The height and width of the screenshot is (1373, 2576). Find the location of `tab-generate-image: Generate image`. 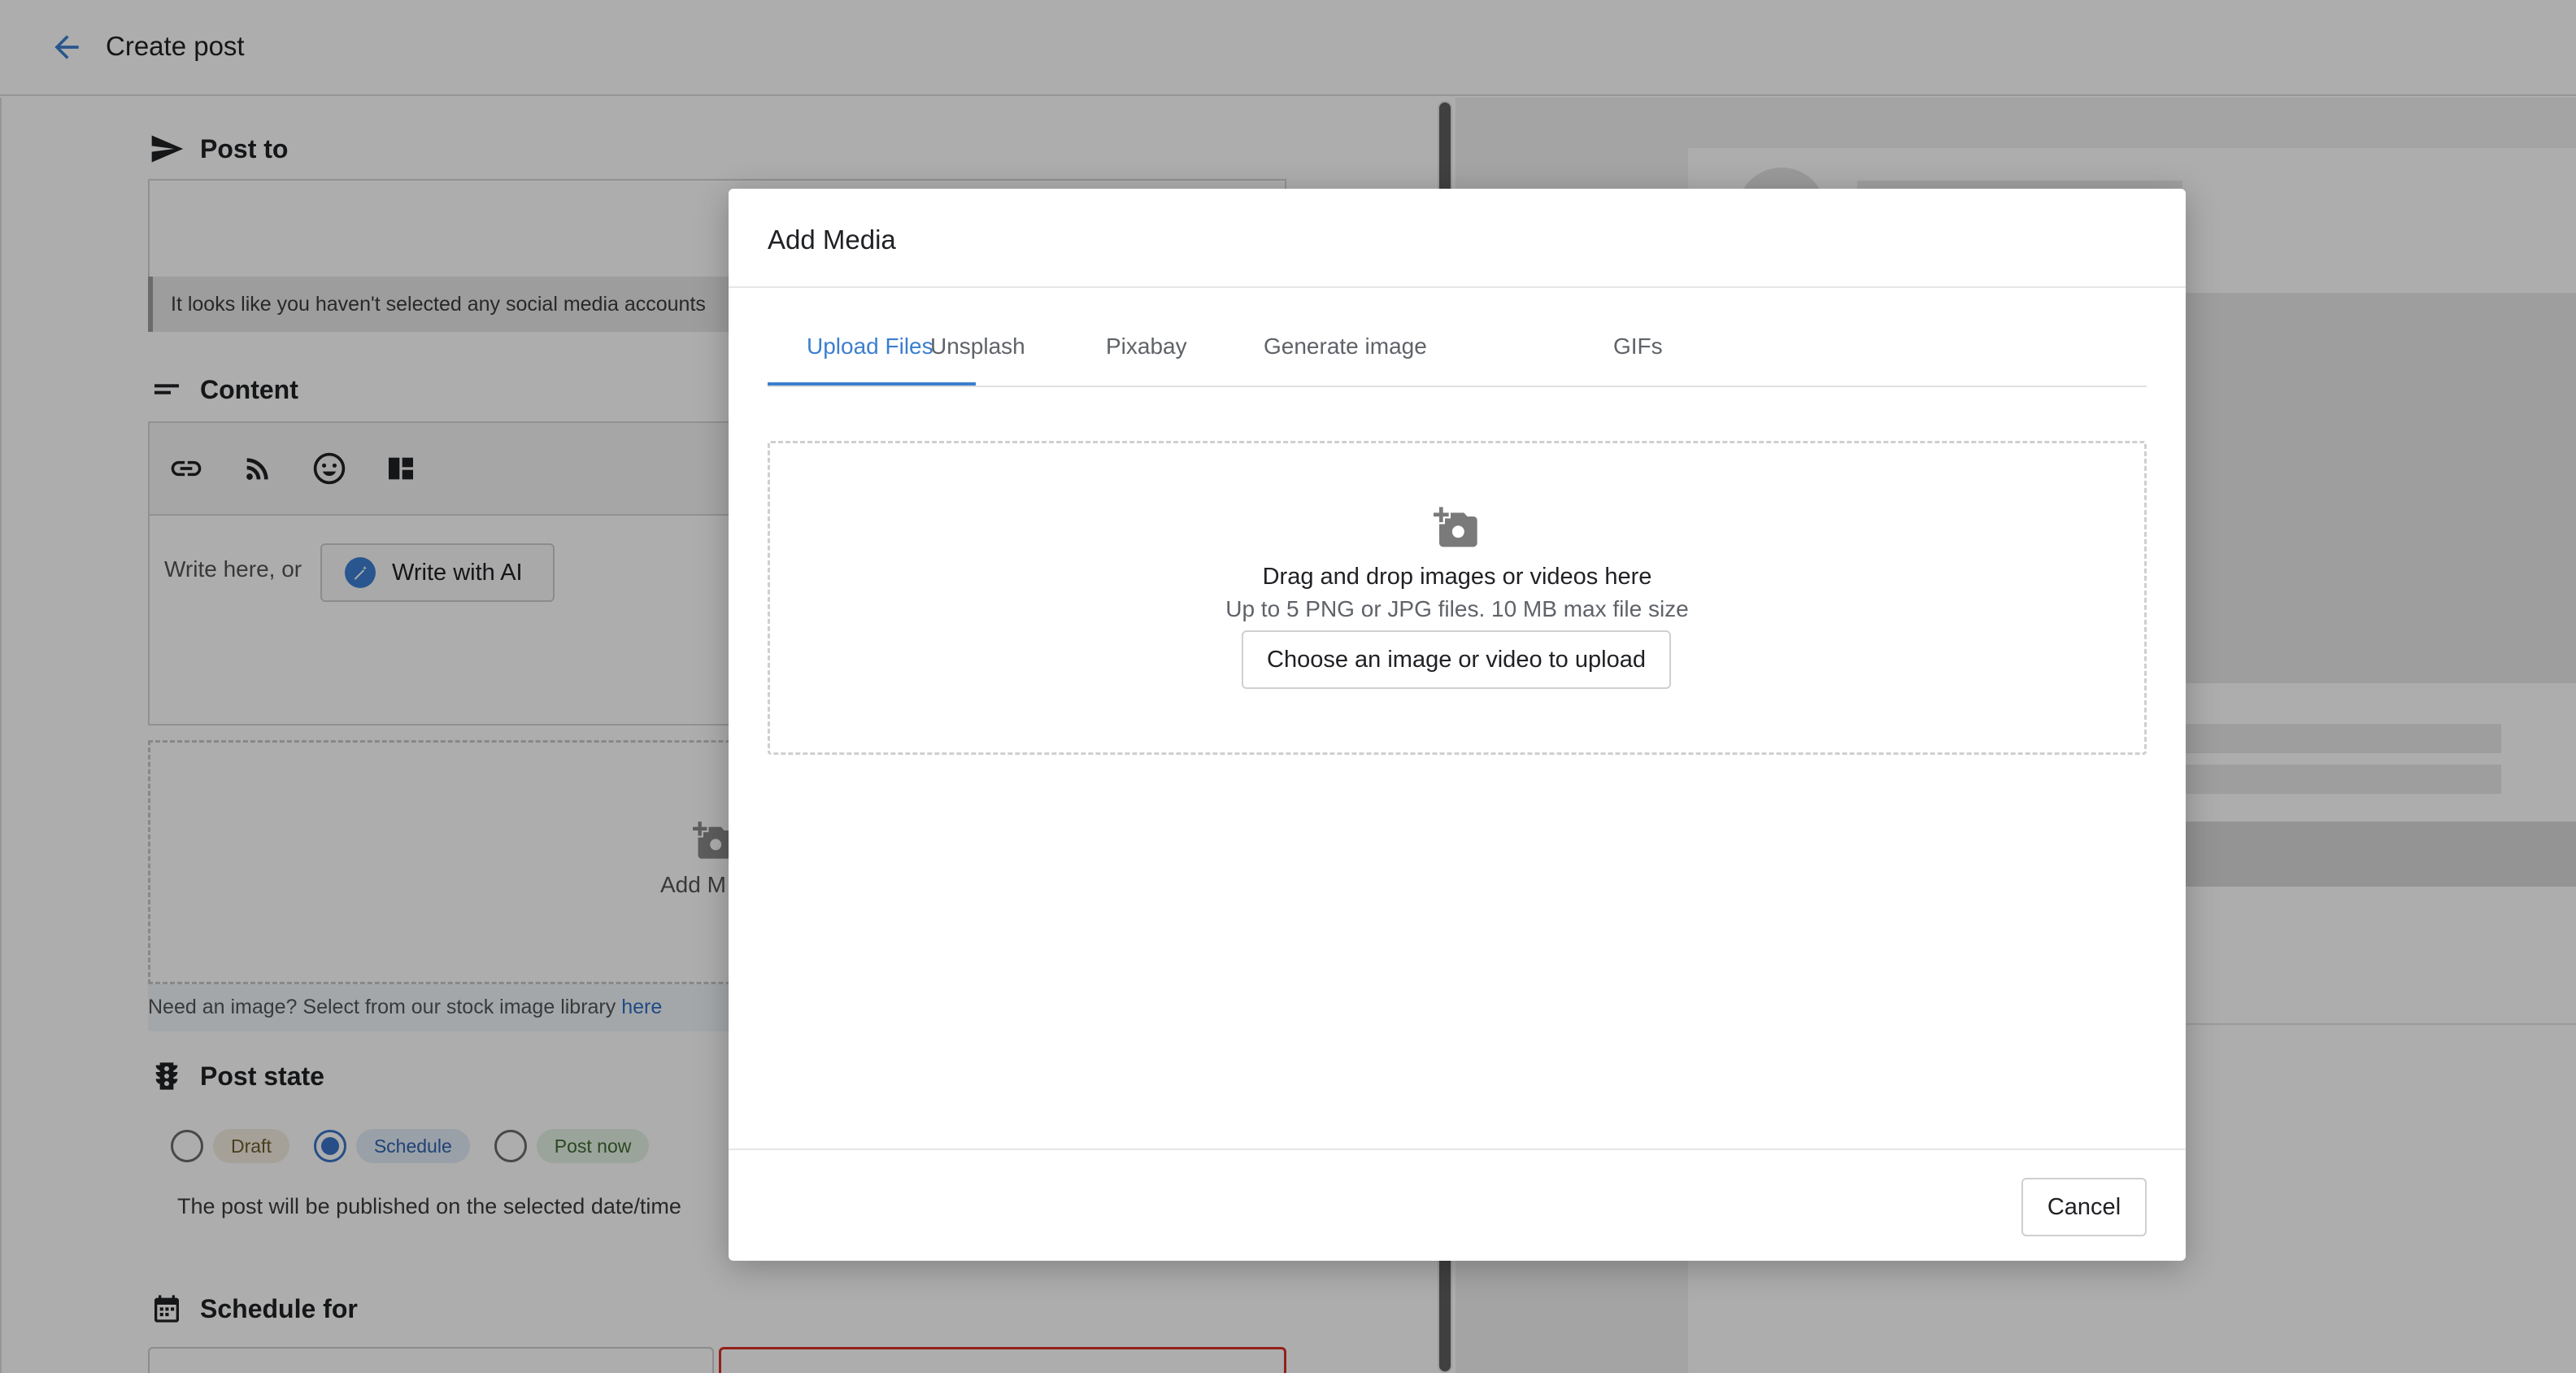

tab-generate-image: Generate image is located at coordinates (1345, 360).